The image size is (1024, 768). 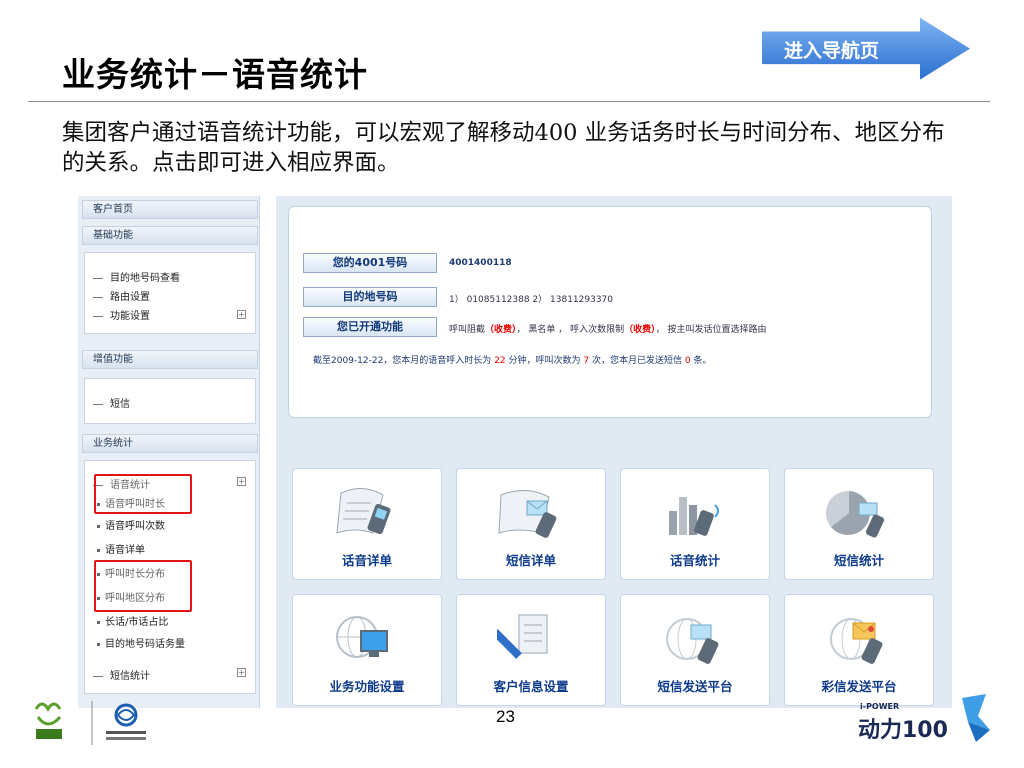 What do you see at coordinates (141, 642) in the screenshot?
I see `sidebar-sub-dest-traffic: 目的地号码话务量` at bounding box center [141, 642].